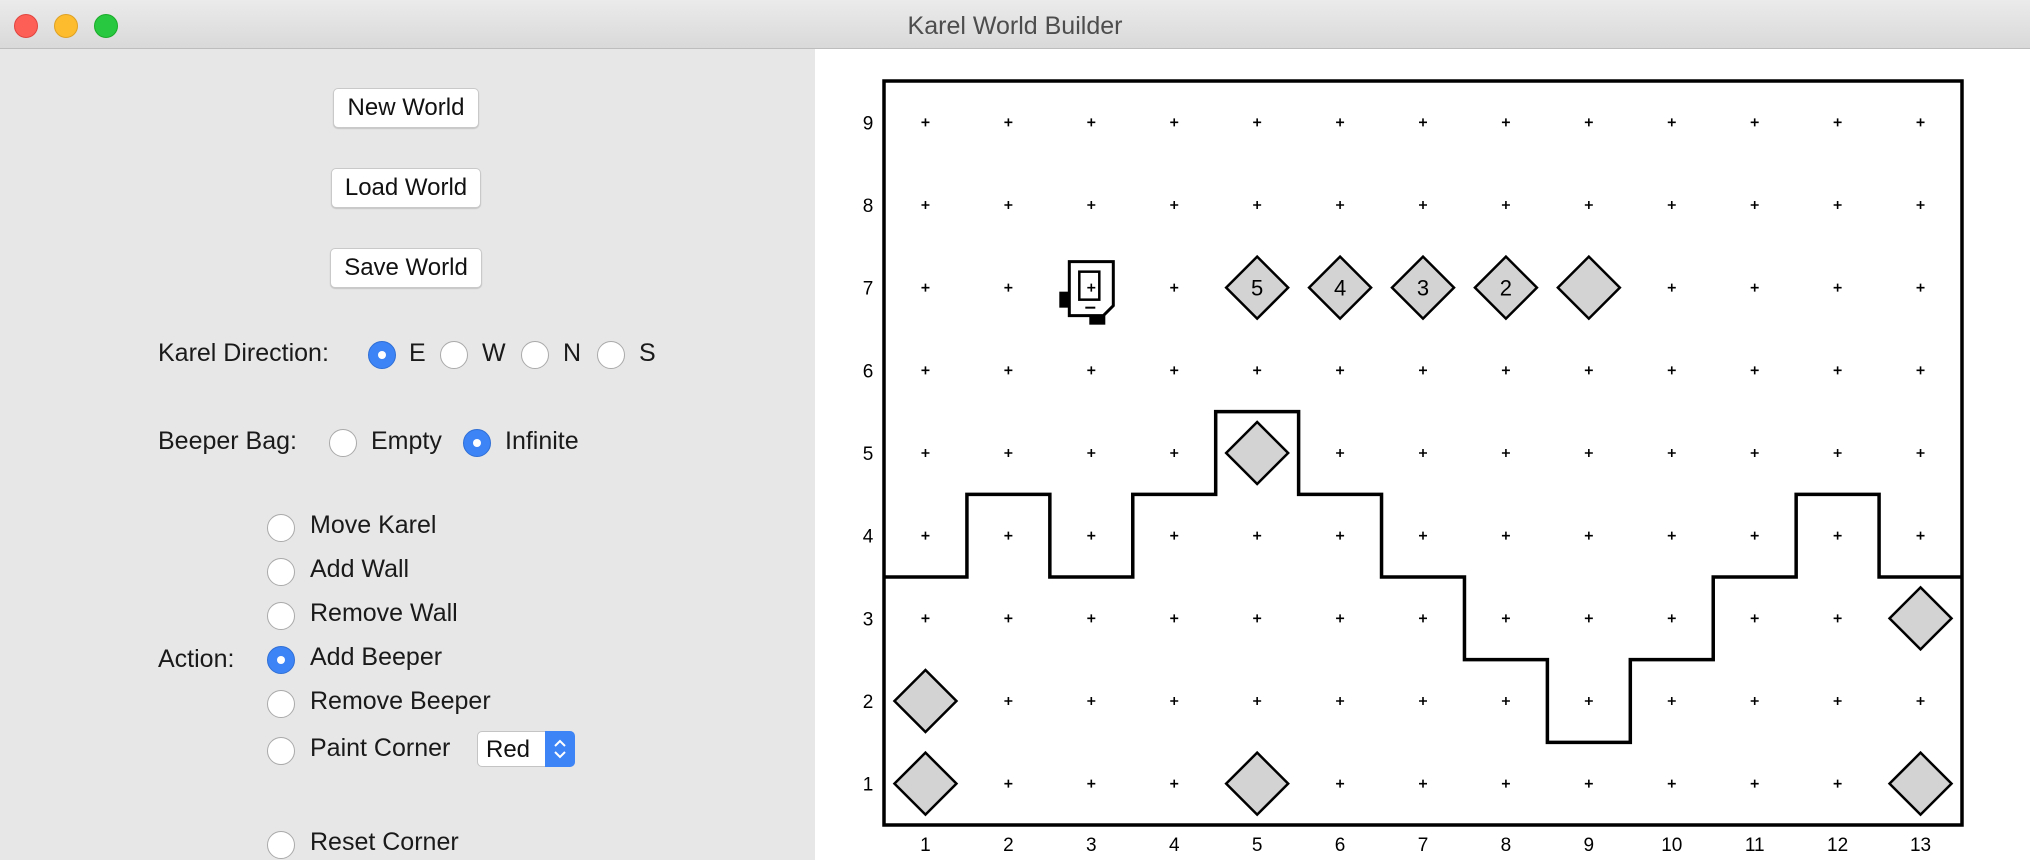 This screenshot has width=2030, height=860. Describe the element at coordinates (281, 660) in the screenshot. I see `action-add-beeper-radio` at that location.